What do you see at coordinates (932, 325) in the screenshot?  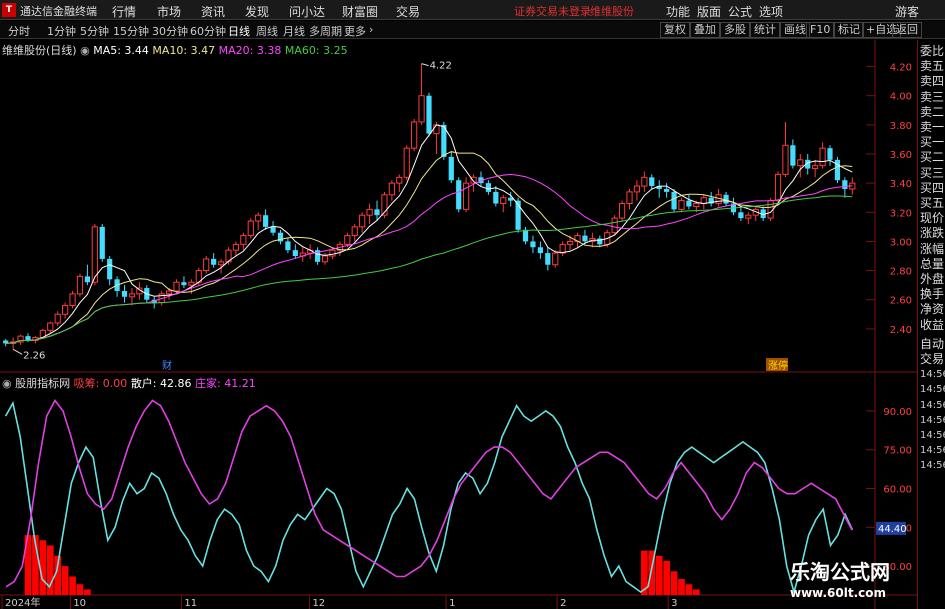 I see `sidebar-item: 收益` at bounding box center [932, 325].